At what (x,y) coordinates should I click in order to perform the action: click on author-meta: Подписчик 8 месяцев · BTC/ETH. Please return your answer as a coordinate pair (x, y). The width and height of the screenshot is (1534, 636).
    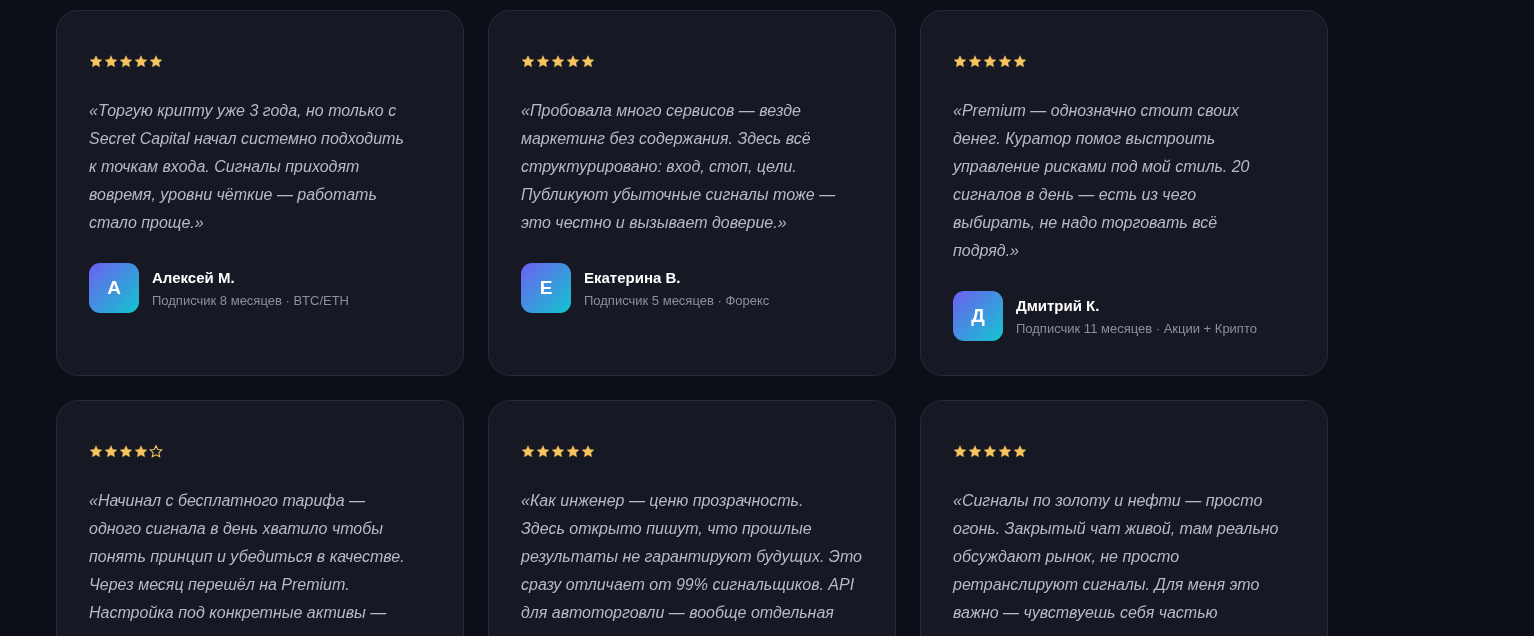
    Looking at the image, I should click on (250, 300).